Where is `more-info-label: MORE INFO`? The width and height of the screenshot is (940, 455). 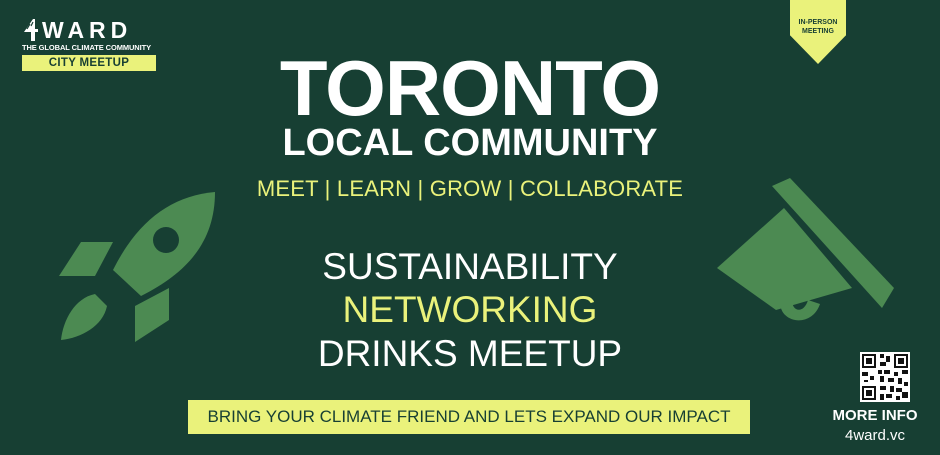 more-info-label: MORE INFO is located at coordinates (875, 415).